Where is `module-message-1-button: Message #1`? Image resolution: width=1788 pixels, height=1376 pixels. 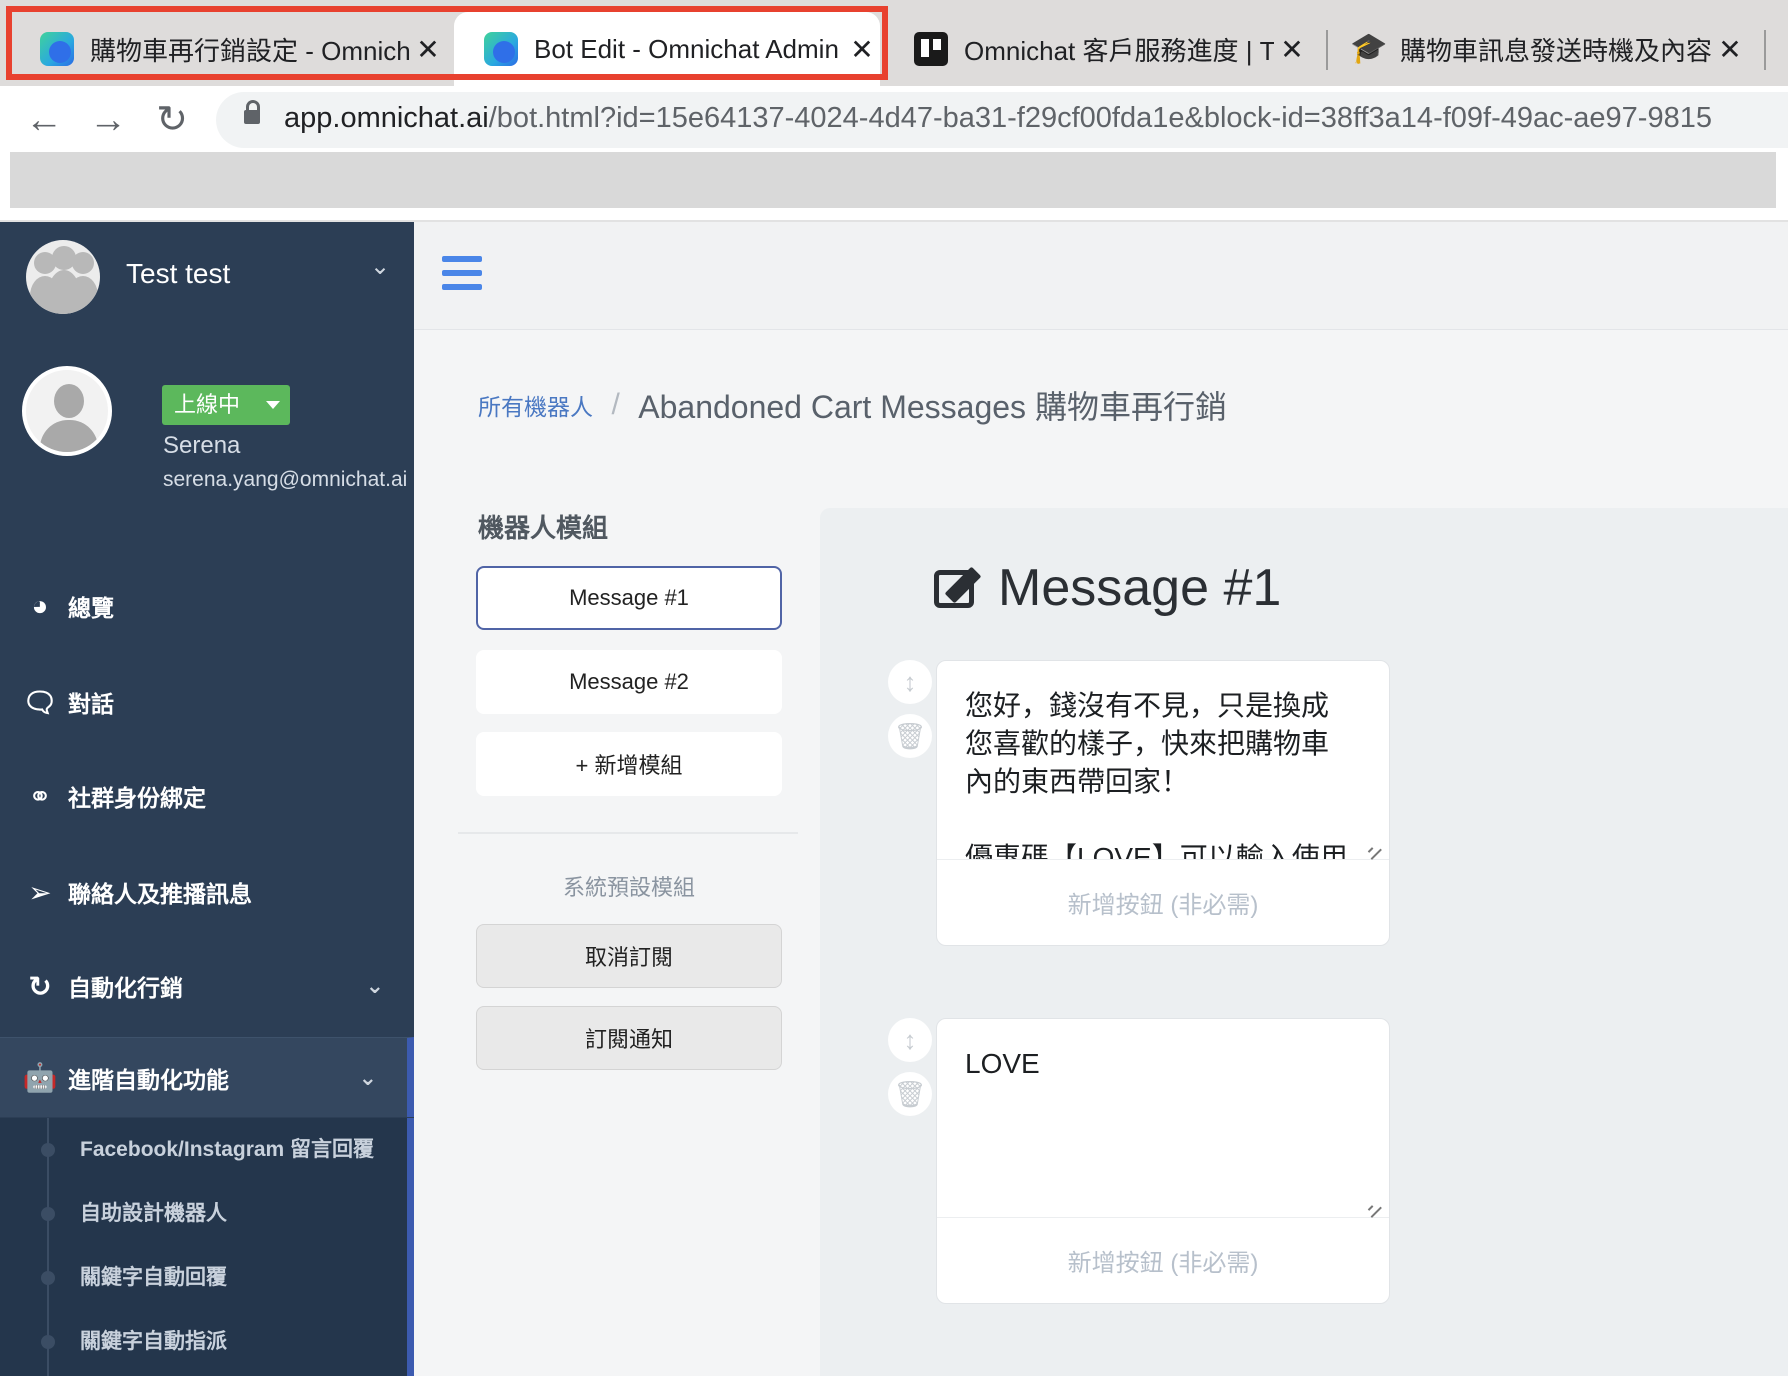 module-message-1-button: Message #1 is located at coordinates (629, 598).